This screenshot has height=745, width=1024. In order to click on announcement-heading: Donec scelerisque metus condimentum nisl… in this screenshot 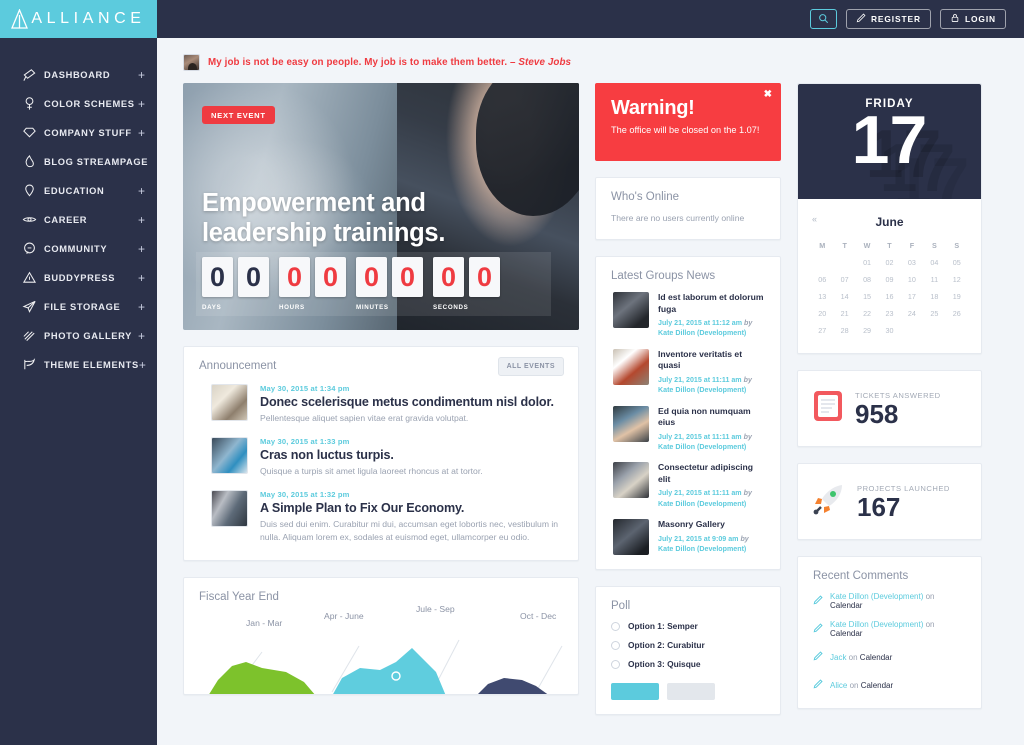, I will do `click(411, 402)`.